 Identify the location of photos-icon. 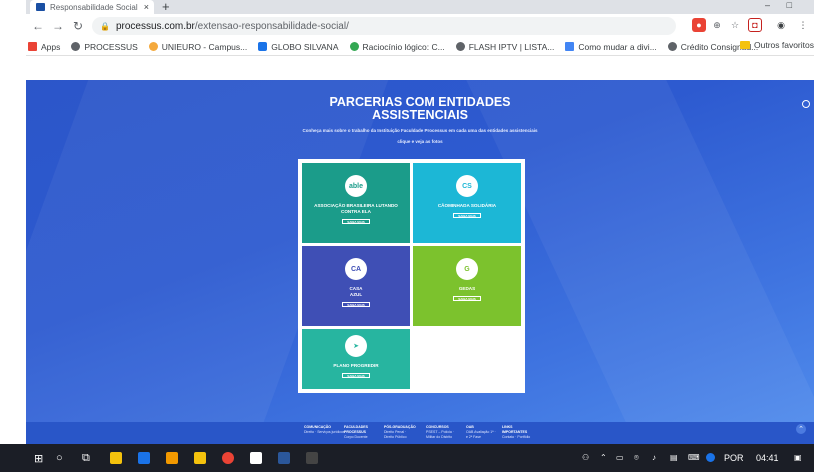
(312, 458).